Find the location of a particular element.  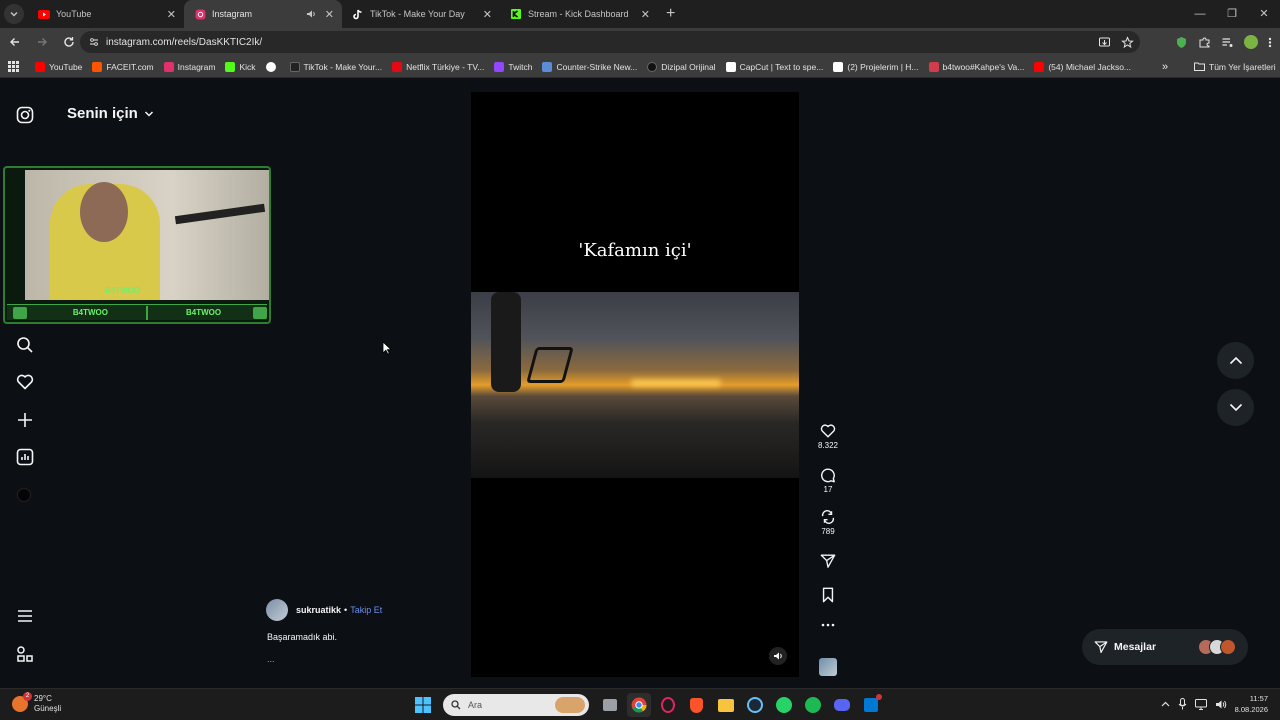

microphone-icon is located at coordinates (1182, 704).